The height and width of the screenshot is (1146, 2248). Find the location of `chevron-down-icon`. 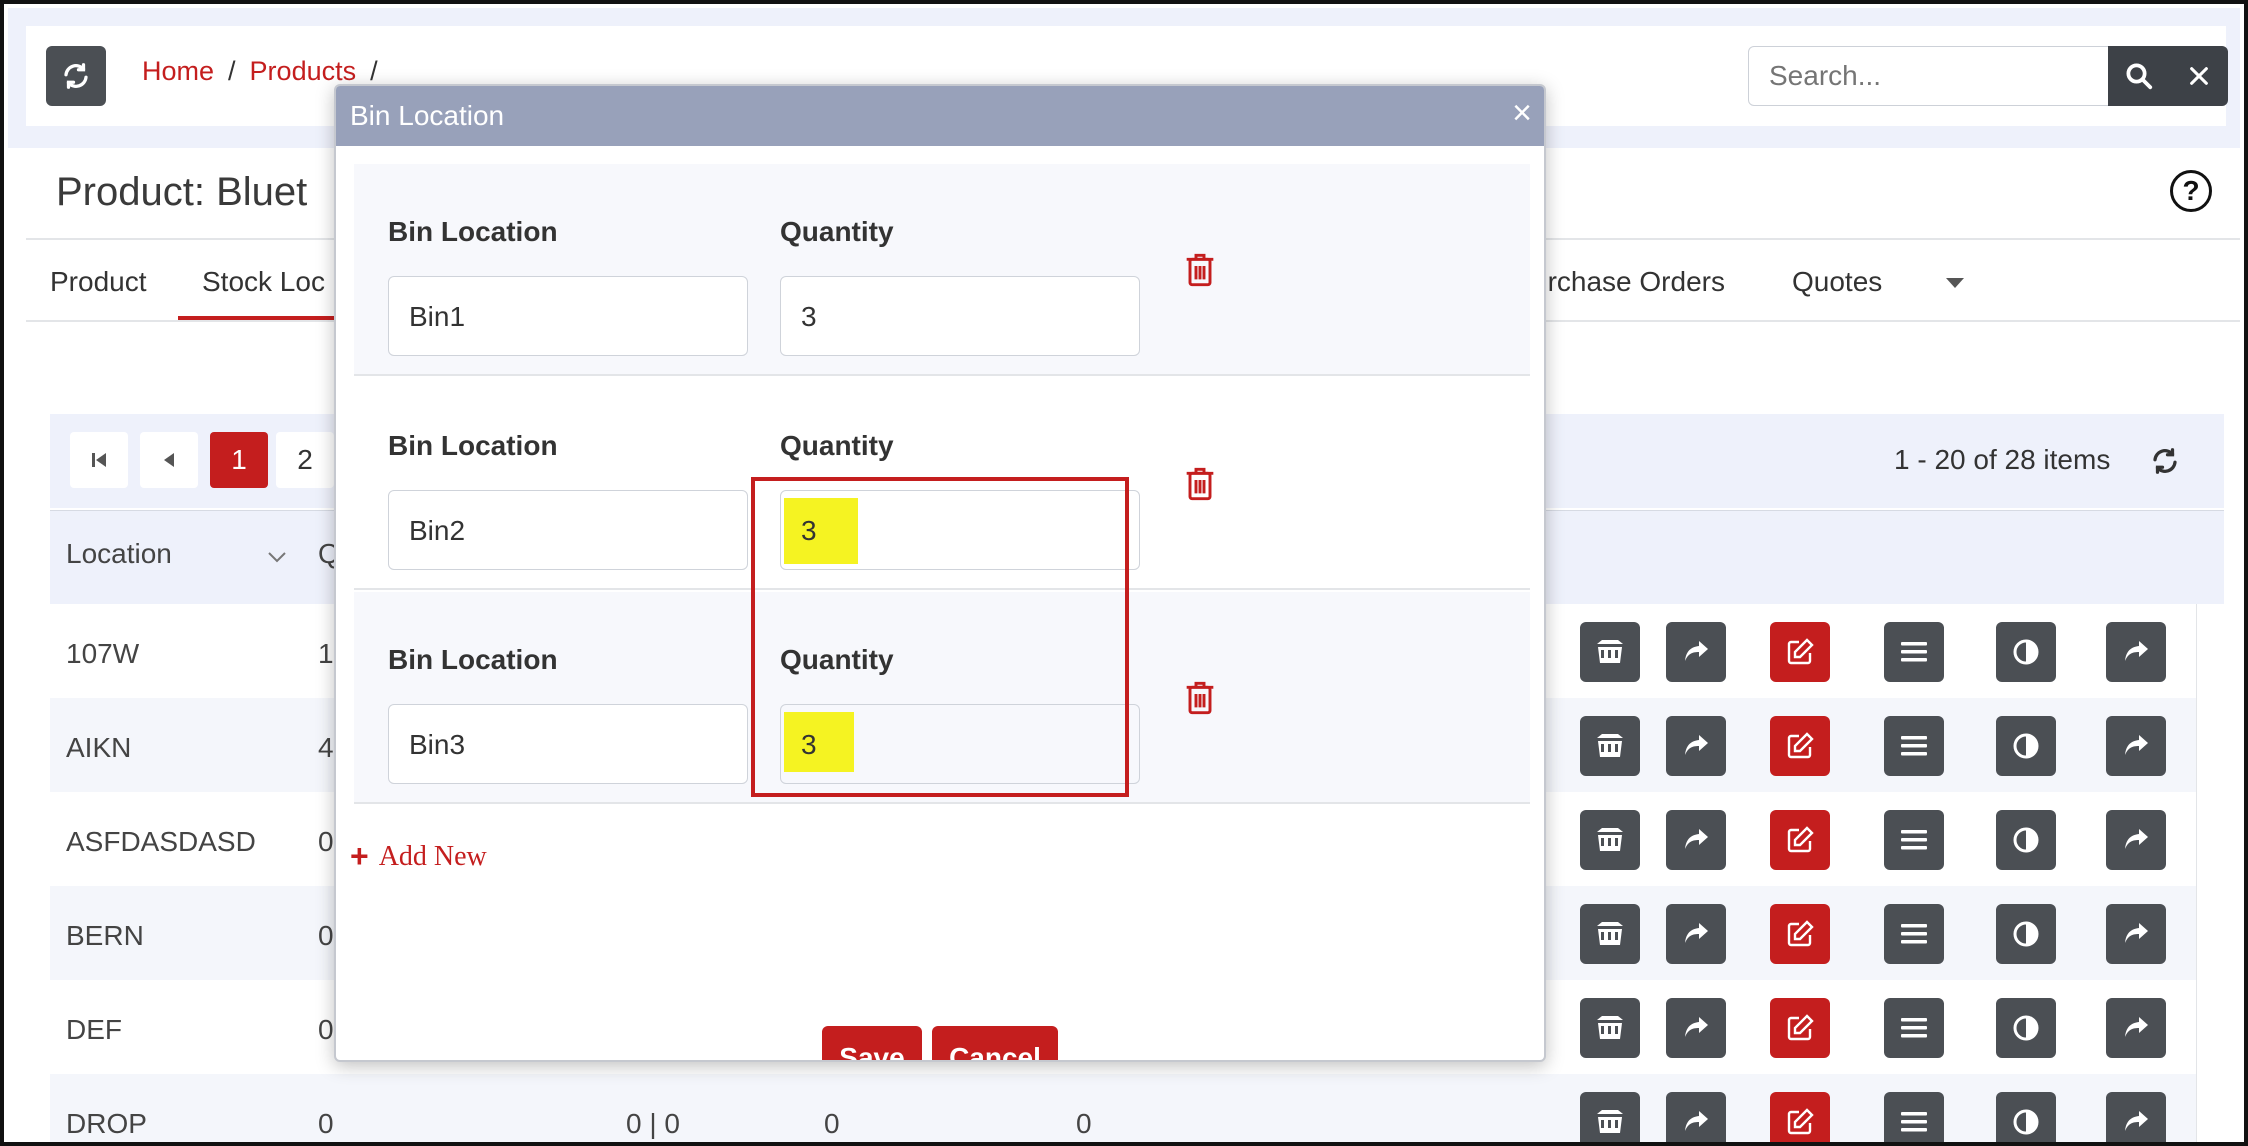

chevron-down-icon is located at coordinates (1955, 283).